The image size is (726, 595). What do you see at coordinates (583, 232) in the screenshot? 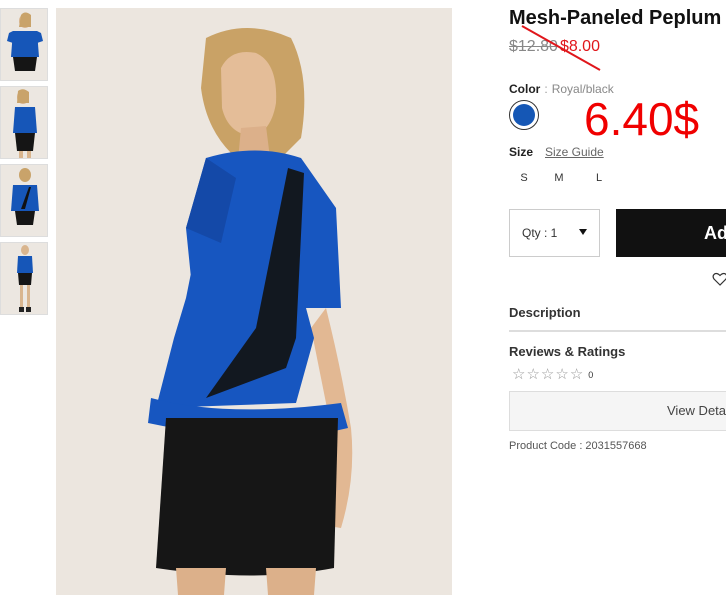
I see `caret-down-icon` at bounding box center [583, 232].